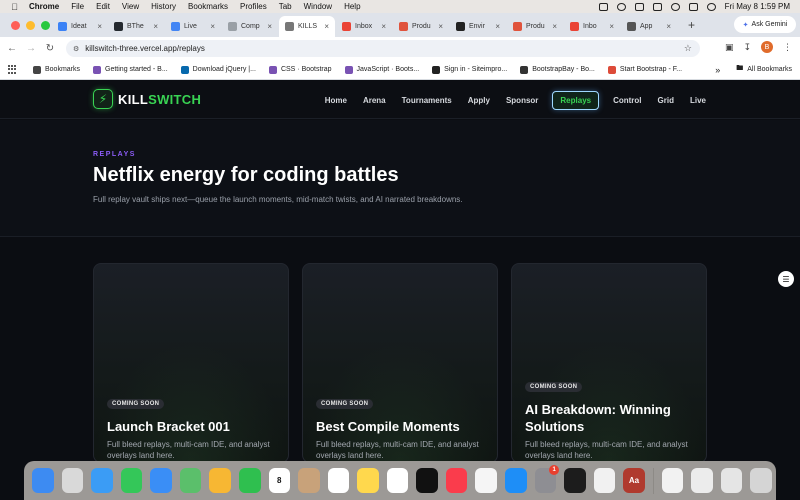 Image resolution: width=800 pixels, height=500 pixels. What do you see at coordinates (522, 100) in the screenshot?
I see `nav-link-sponsor: Sponsor` at bounding box center [522, 100].